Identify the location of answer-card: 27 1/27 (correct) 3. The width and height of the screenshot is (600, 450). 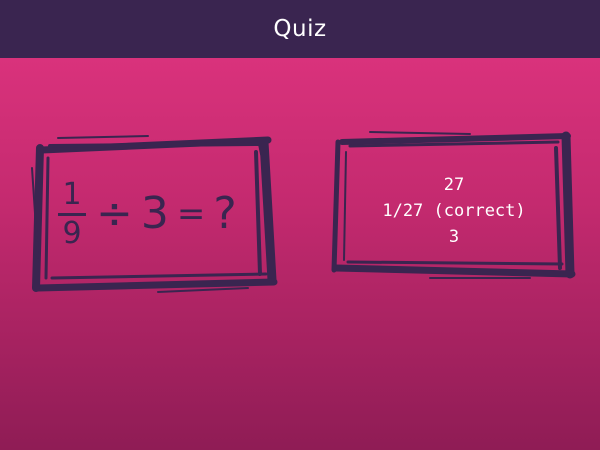
(454, 206).